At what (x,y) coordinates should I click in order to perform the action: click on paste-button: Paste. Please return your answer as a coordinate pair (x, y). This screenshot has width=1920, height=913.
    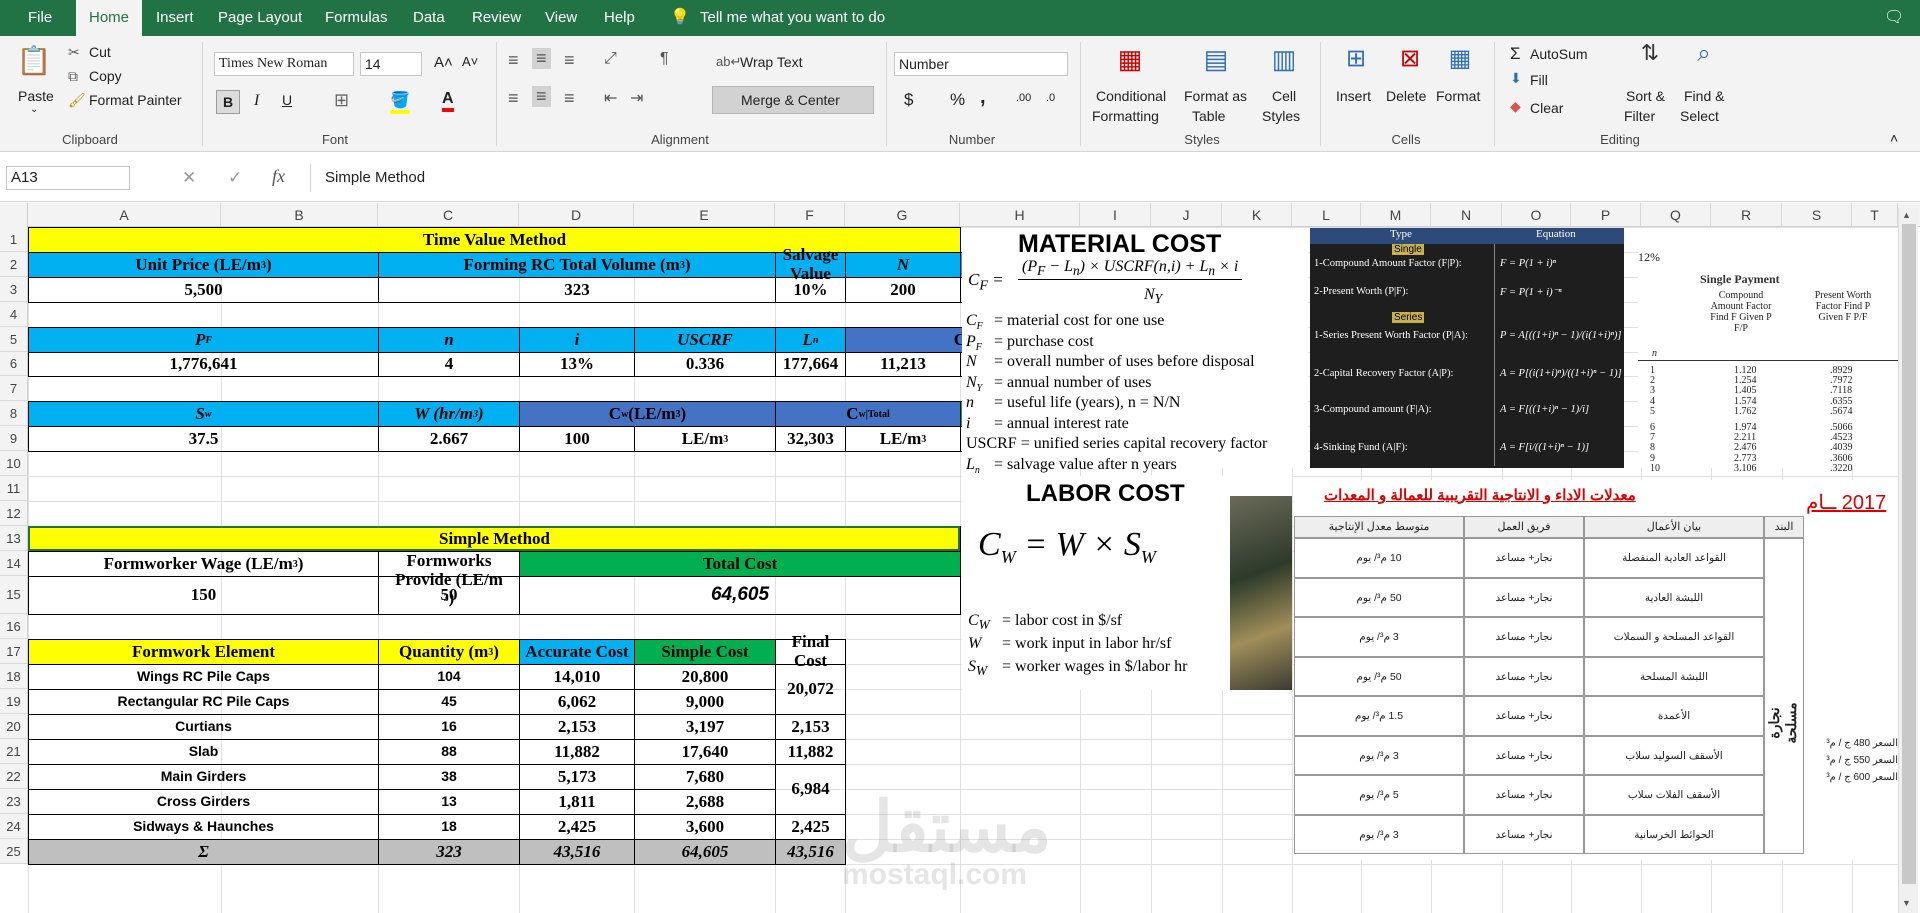
    Looking at the image, I should click on (36, 96).